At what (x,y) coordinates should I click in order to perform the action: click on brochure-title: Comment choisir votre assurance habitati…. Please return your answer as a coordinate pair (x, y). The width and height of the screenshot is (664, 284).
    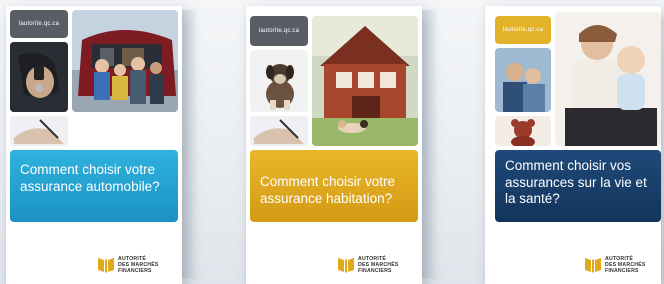
    Looking at the image, I should click on (334, 186).